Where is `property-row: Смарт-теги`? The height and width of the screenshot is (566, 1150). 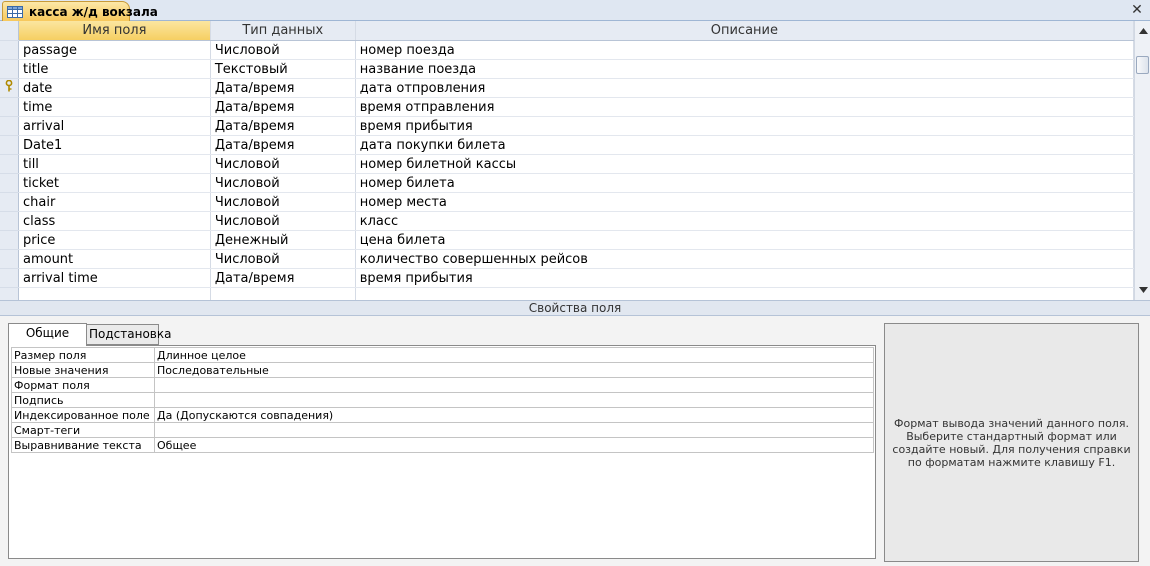
property-row: Смарт-теги is located at coordinates (442, 430).